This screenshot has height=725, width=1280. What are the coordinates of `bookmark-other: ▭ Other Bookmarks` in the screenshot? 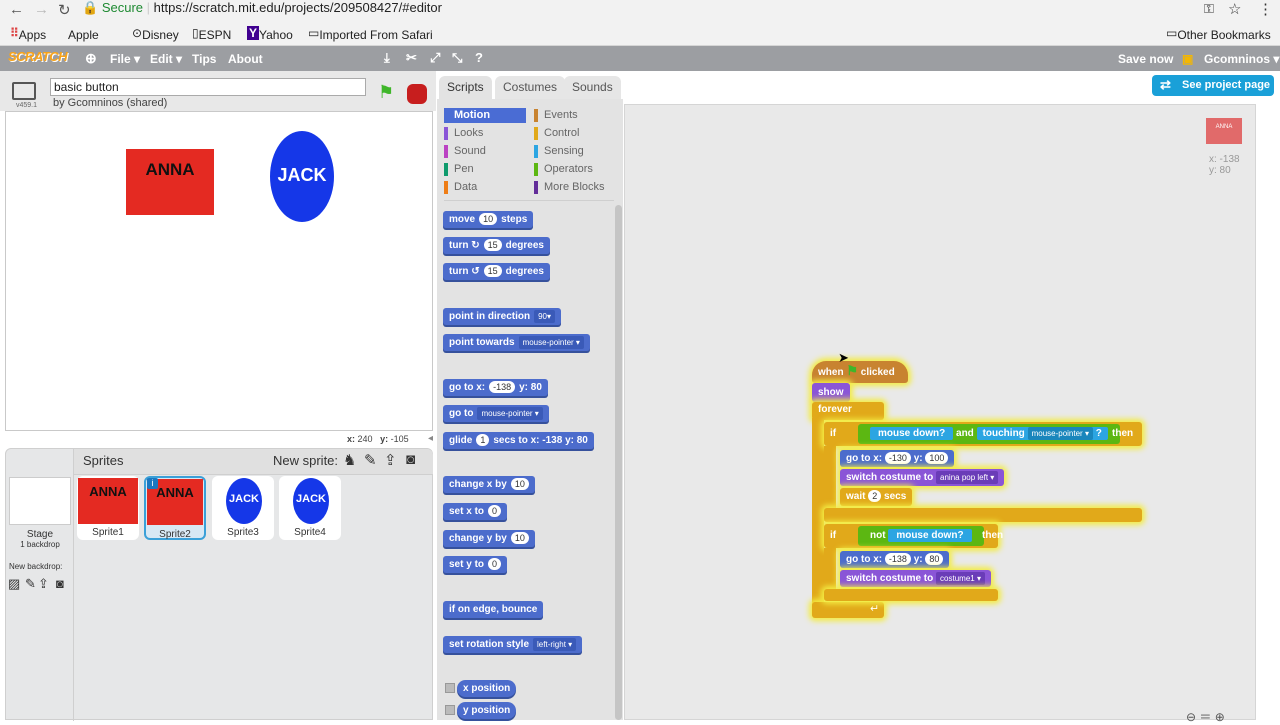 It's located at (1218, 34).